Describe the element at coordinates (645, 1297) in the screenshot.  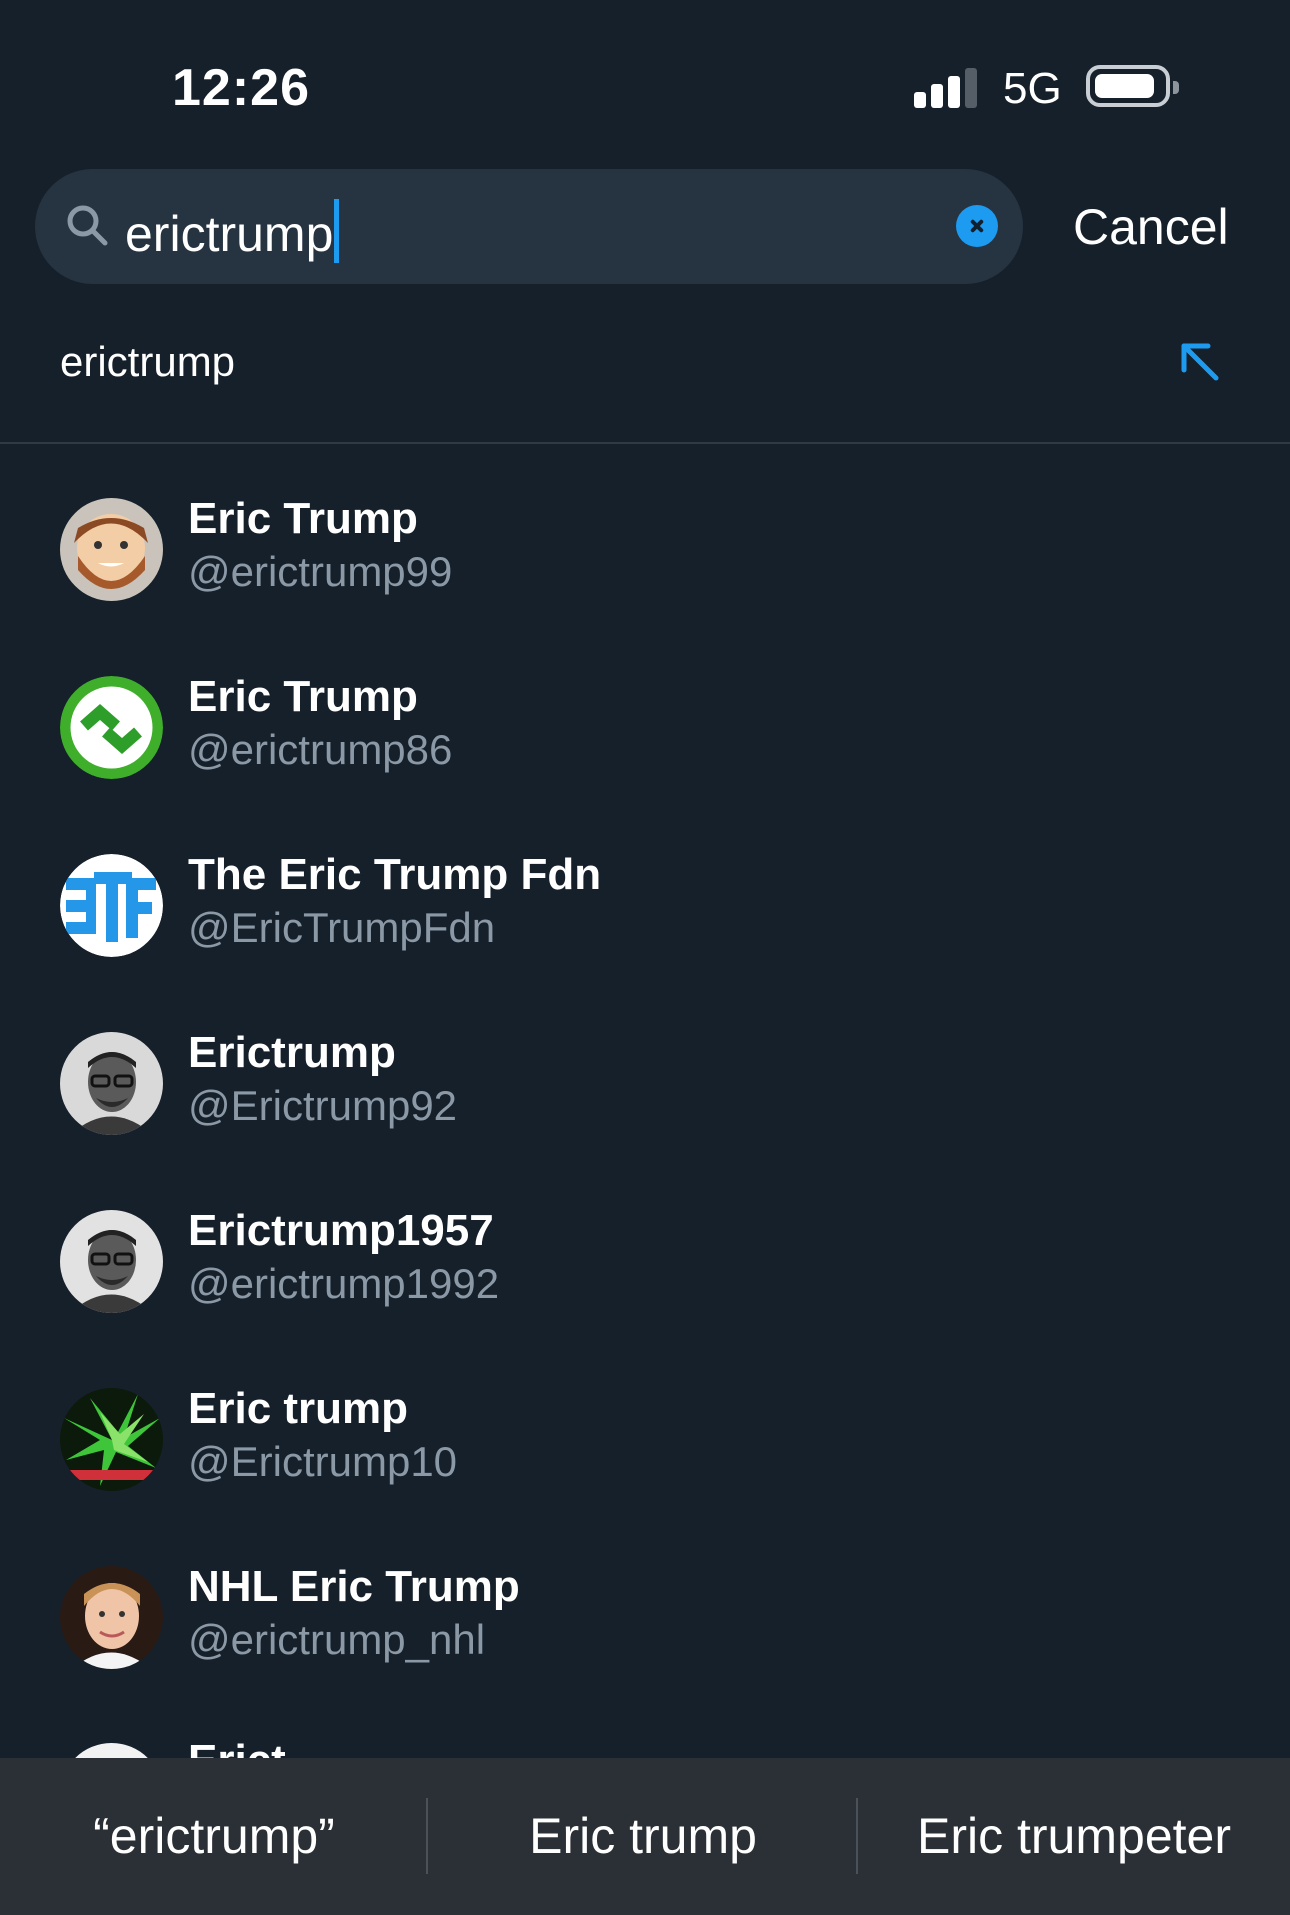
I see `user-result-row: Erictrump1957 @erictrump1992` at that location.